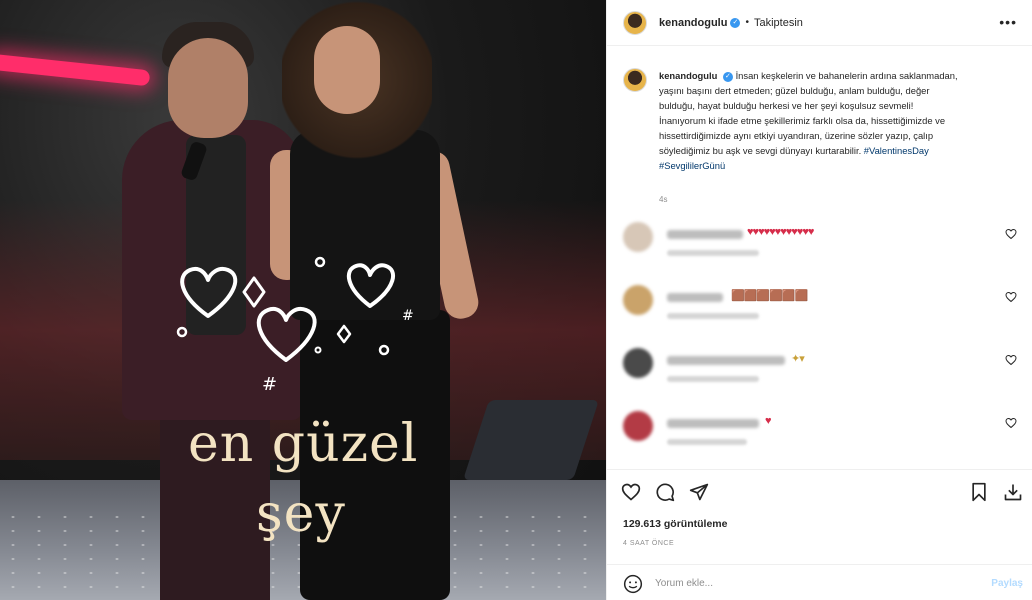 The image size is (1032, 600). What do you see at coordinates (347, 70) in the screenshot?
I see `woman-figure-face` at bounding box center [347, 70].